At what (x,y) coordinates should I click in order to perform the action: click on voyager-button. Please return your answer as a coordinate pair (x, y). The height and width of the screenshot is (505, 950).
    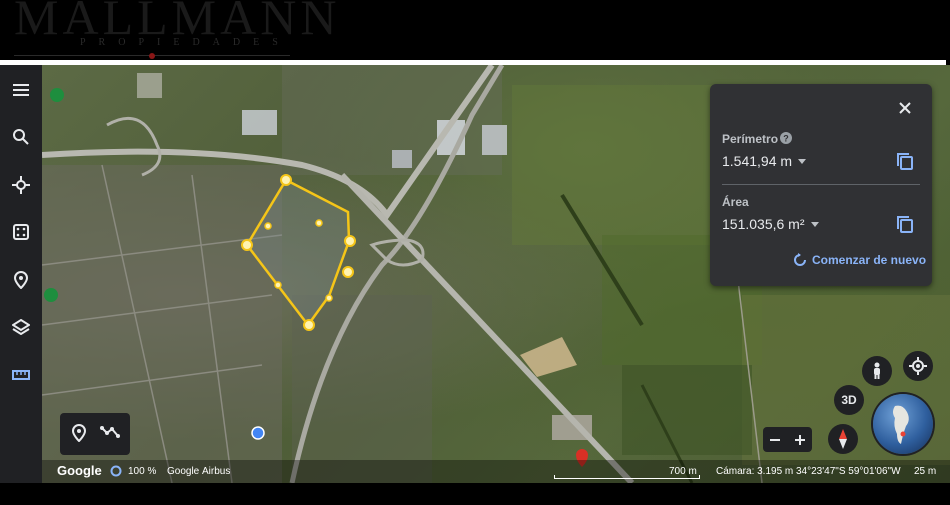
    Looking at the image, I should click on (21, 185).